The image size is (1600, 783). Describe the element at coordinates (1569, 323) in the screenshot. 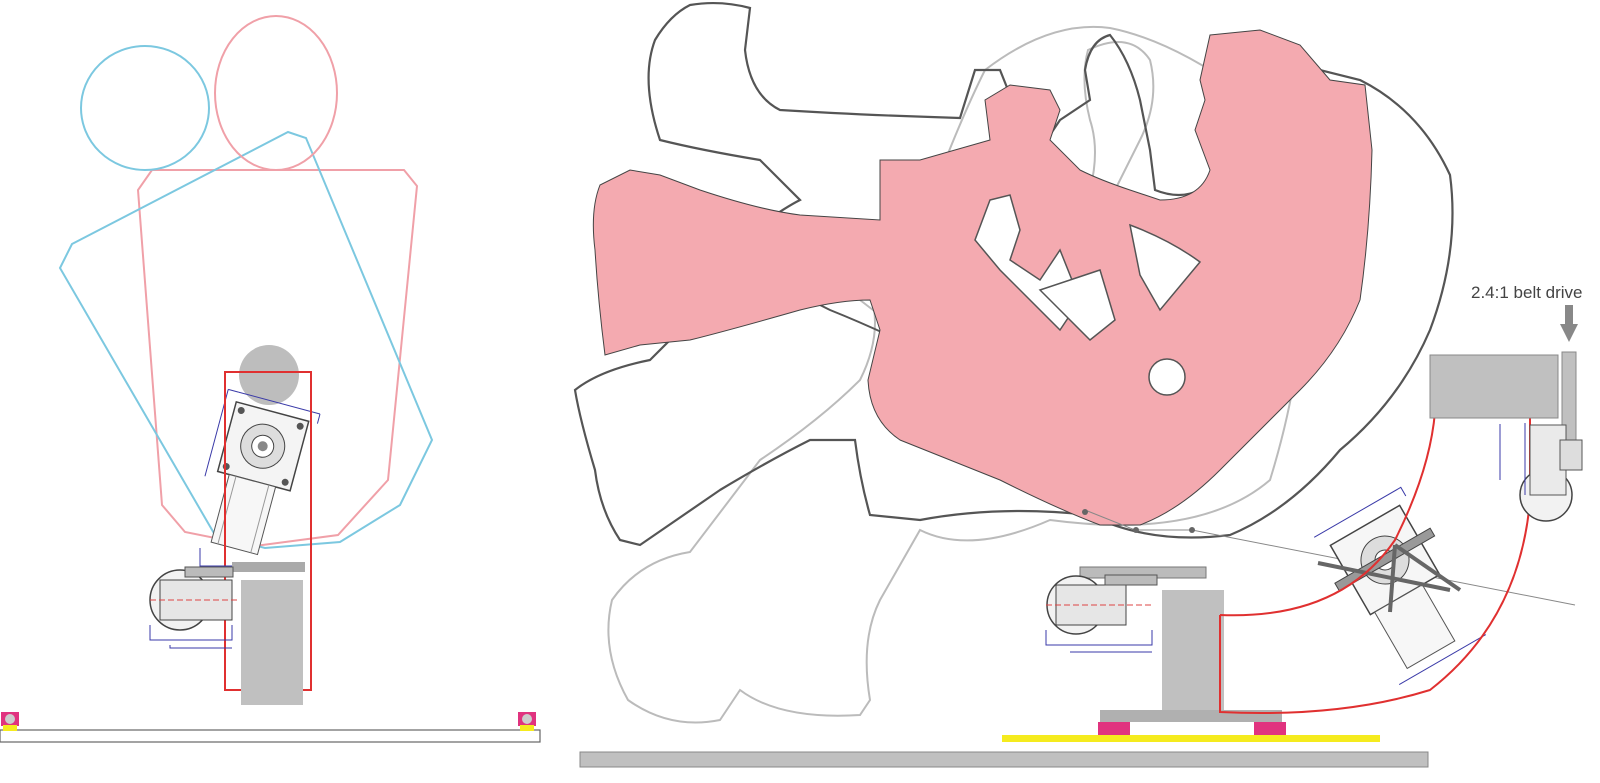

I see `down-arrow-icon` at that location.